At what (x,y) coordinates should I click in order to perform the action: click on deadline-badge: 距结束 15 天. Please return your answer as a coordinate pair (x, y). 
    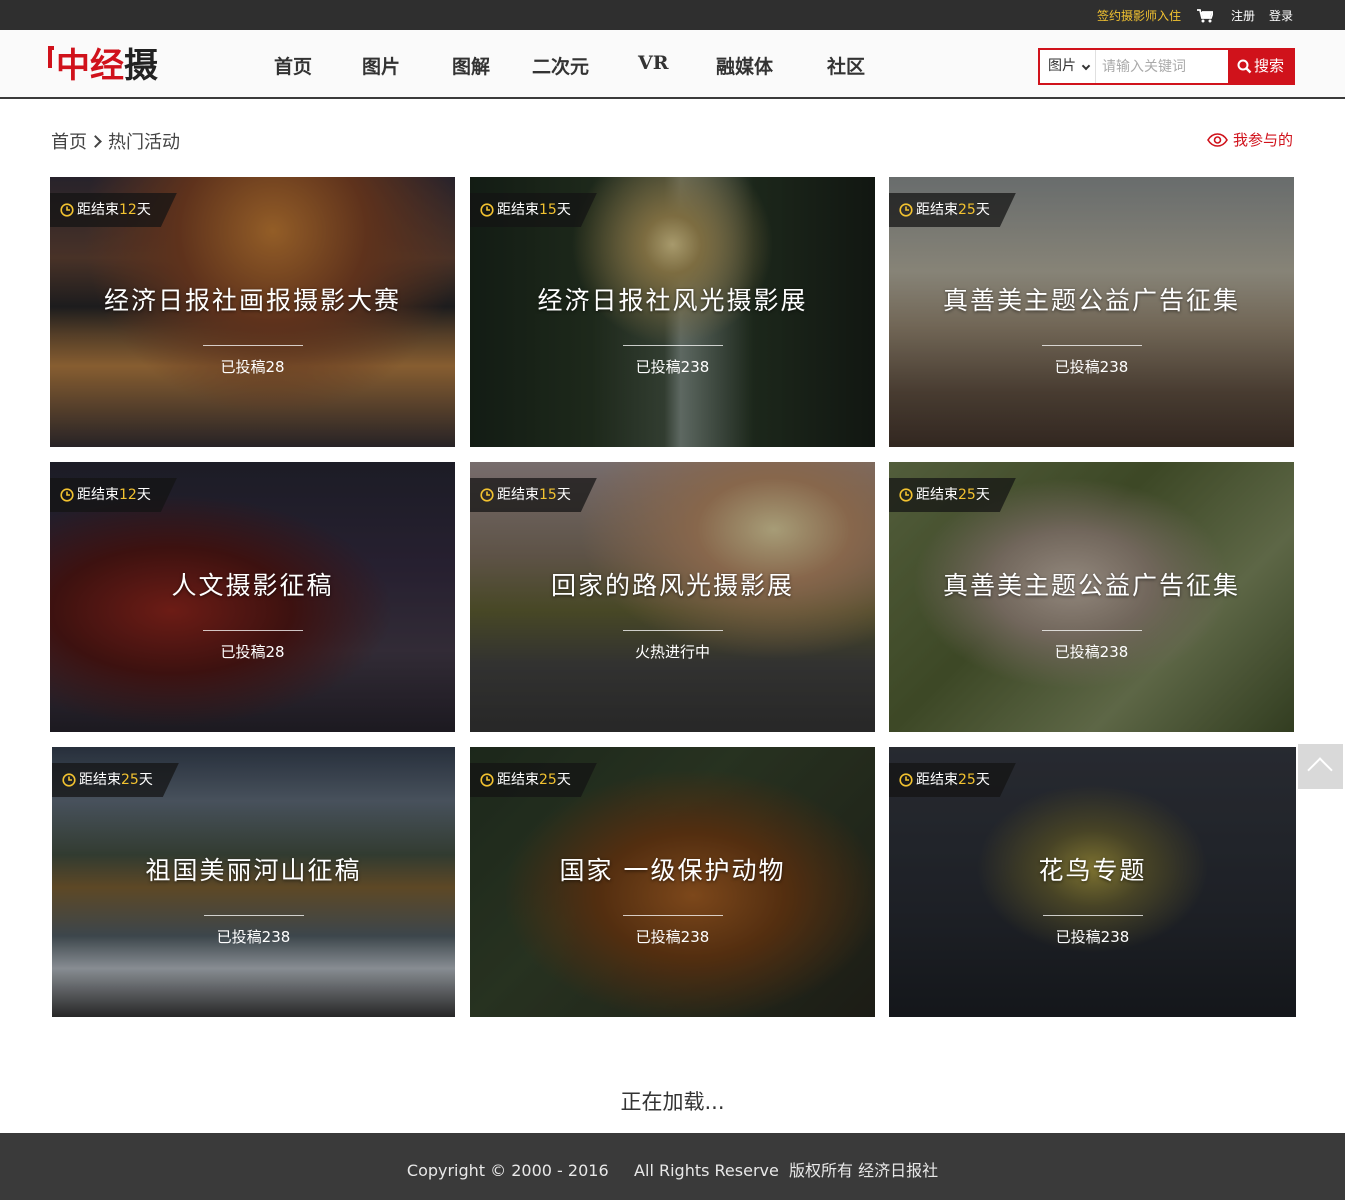
    Looking at the image, I should click on (533, 210).